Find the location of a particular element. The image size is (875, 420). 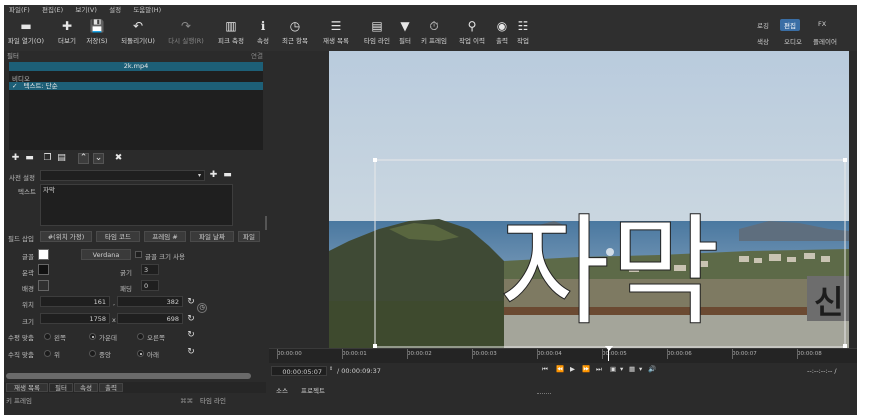

position-x-input: 161 is located at coordinates (75, 301).